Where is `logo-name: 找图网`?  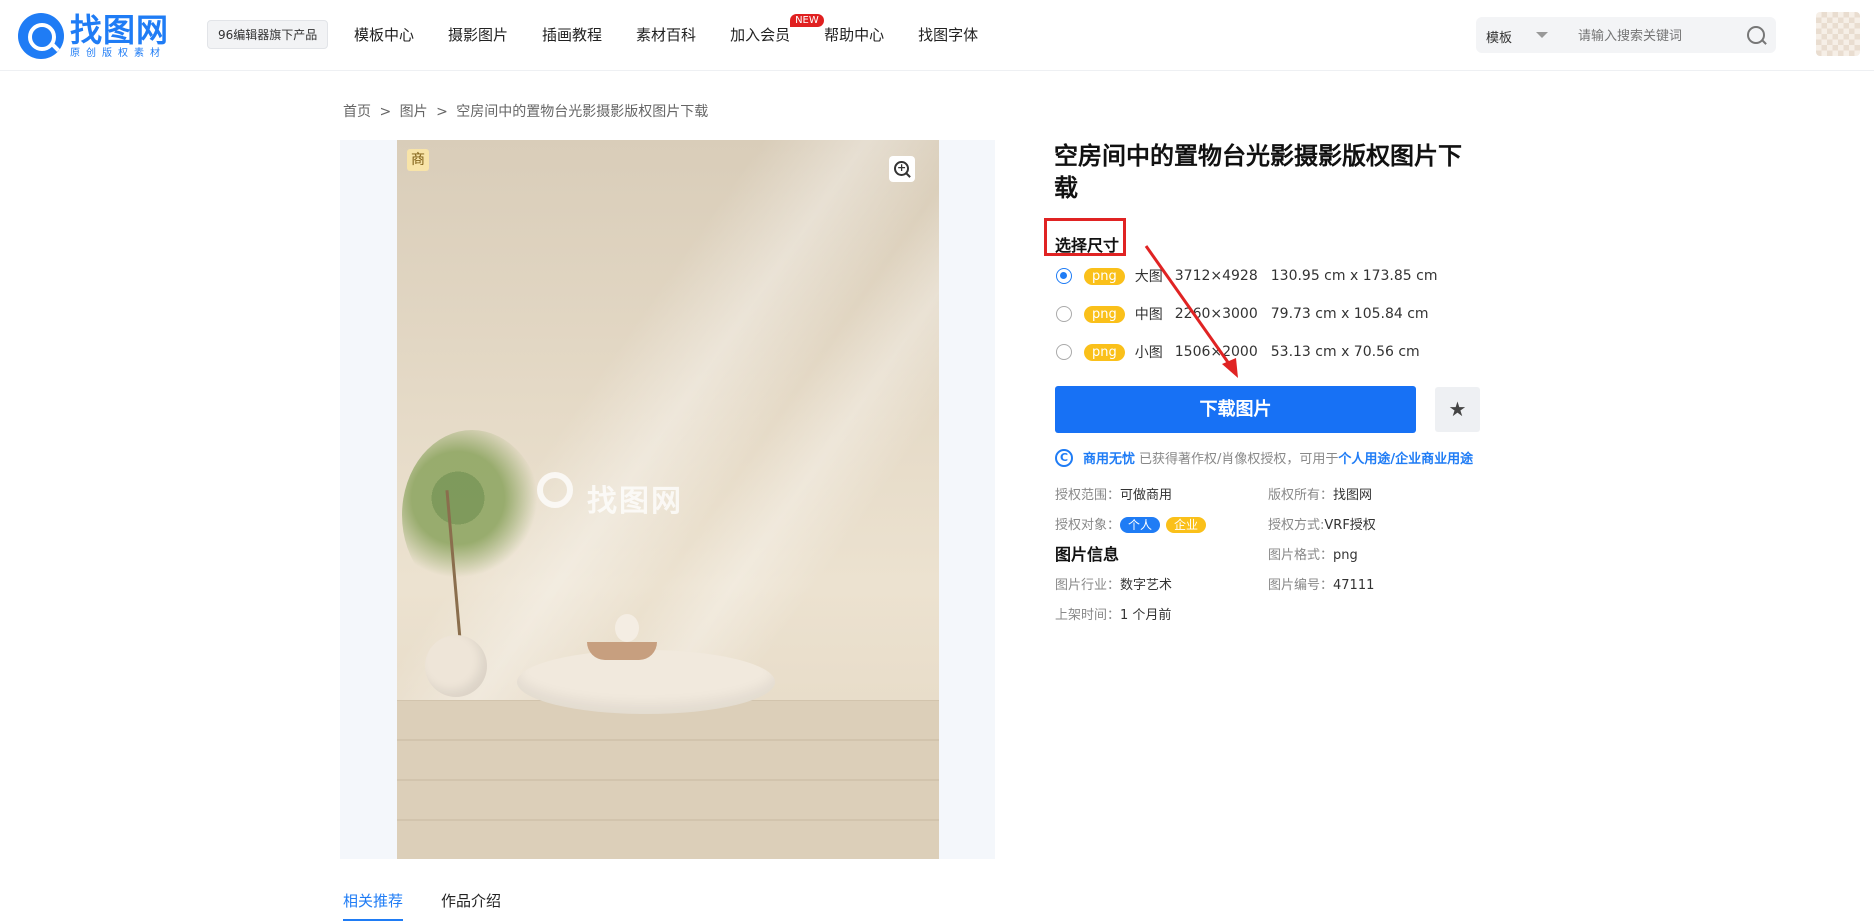 logo-name: 找图网 is located at coordinates (120, 30).